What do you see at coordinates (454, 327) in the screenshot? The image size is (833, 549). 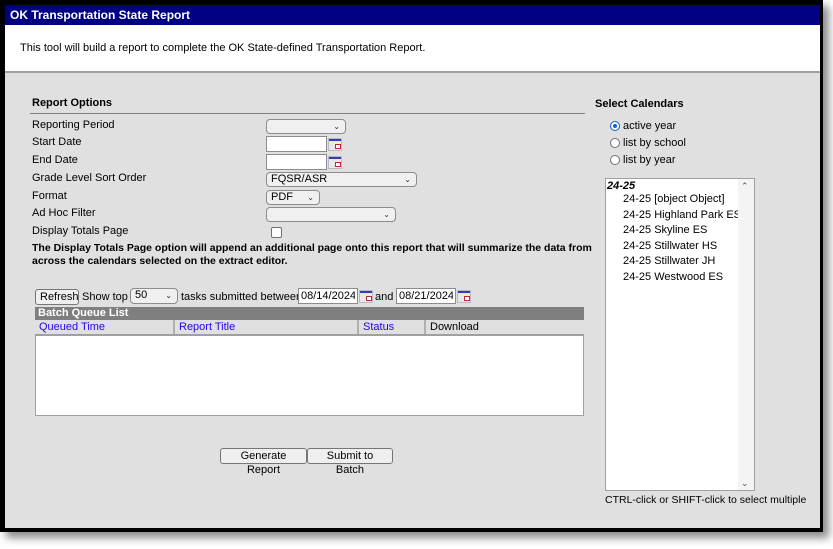 I see `column-download: Download` at bounding box center [454, 327].